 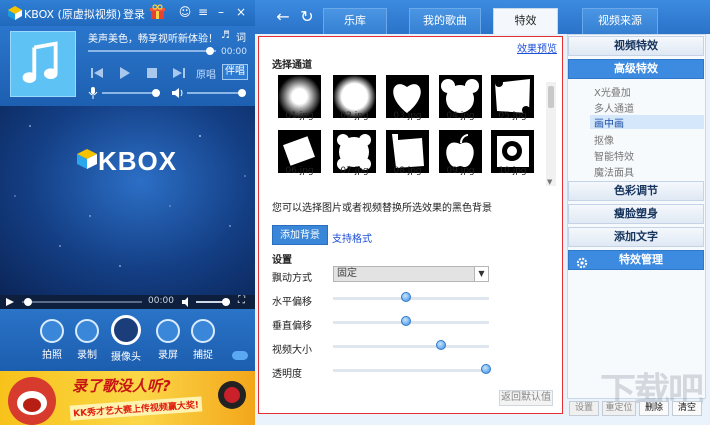 I want to click on gift-icon, so click(x=157, y=12).